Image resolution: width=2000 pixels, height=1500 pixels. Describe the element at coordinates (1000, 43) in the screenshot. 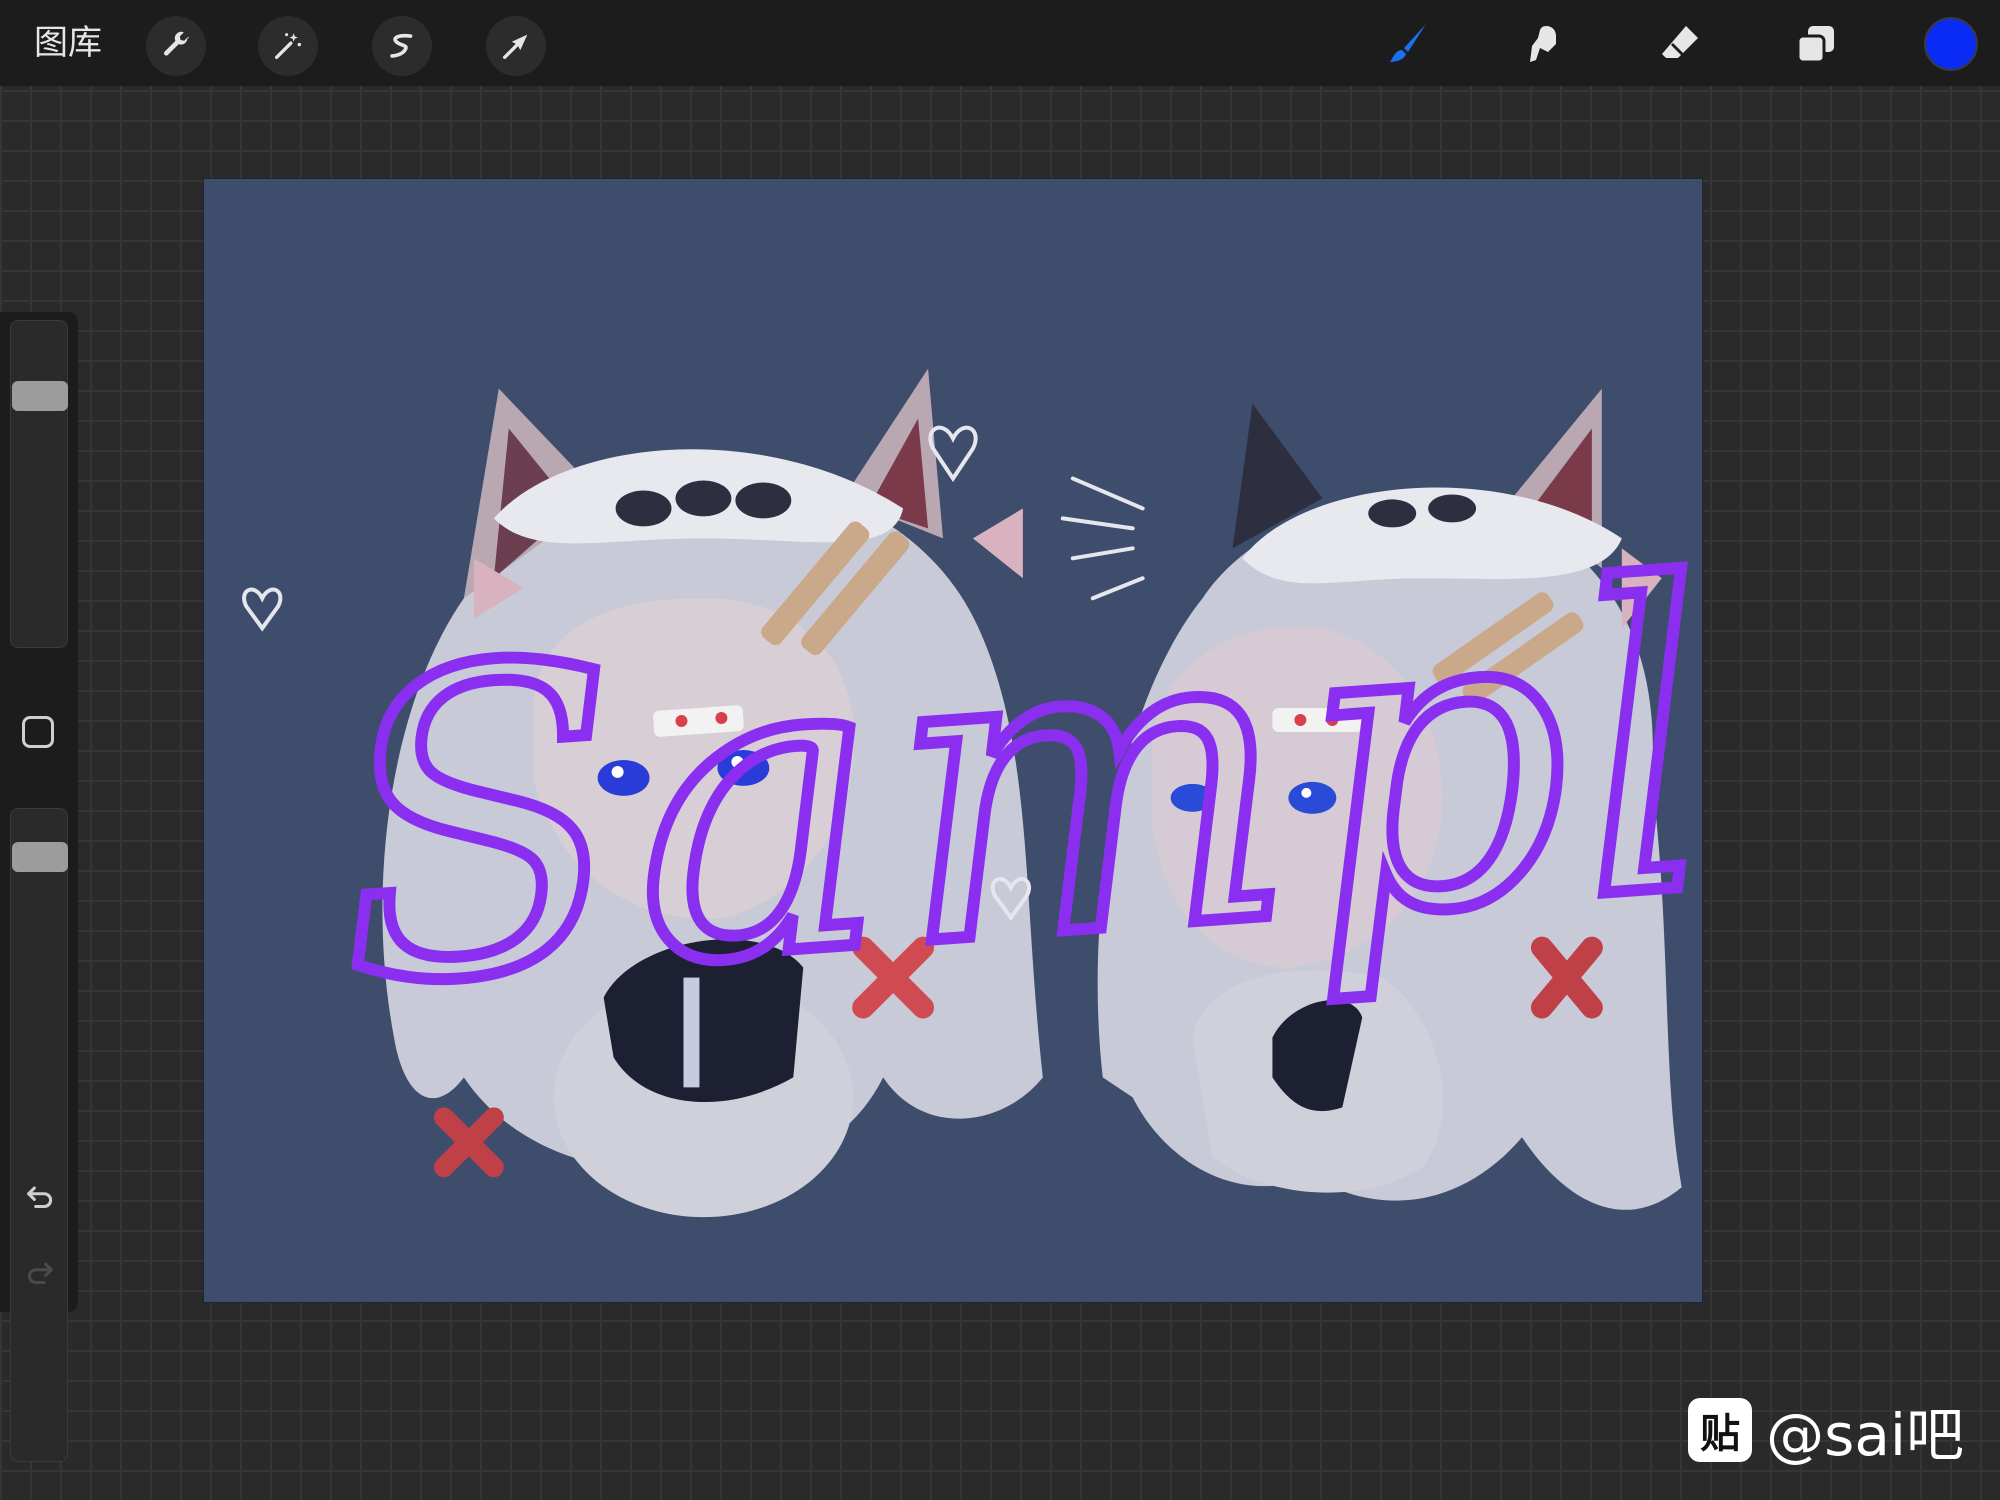

I see `top-toolbar: 图库` at that location.